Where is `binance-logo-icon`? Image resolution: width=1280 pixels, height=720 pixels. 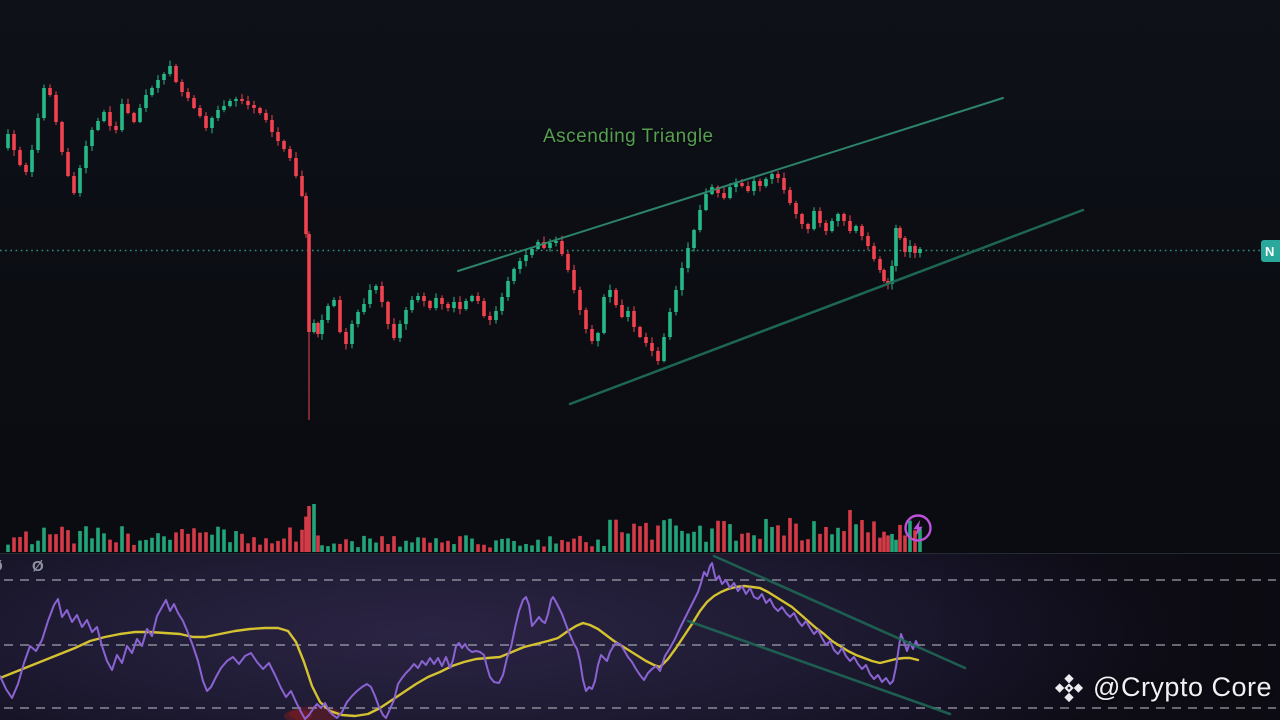
binance-logo-icon is located at coordinates (1069, 687).